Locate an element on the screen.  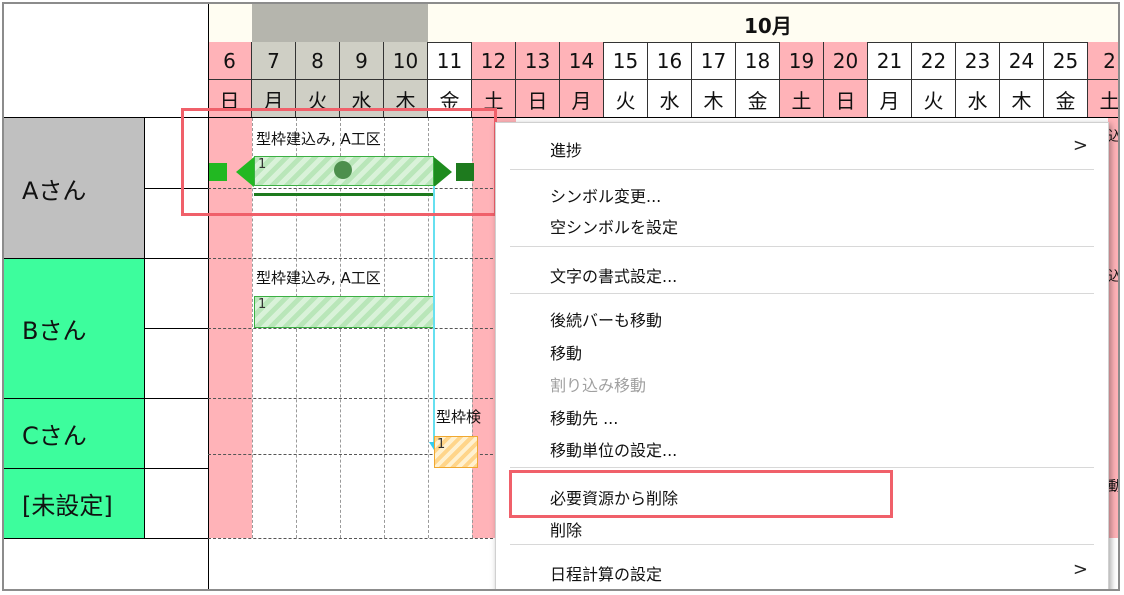
resource-row-b: Bさん is located at coordinates (74, 328).